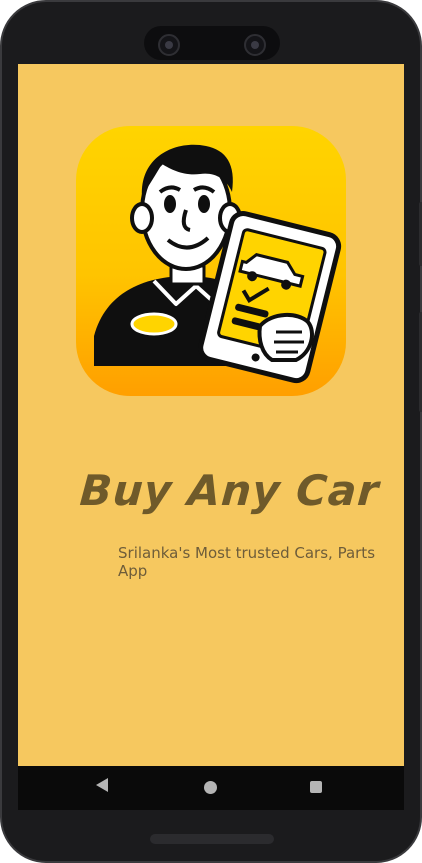 The height and width of the screenshot is (863, 422). Describe the element at coordinates (102, 785) in the screenshot. I see `back-icon` at that location.